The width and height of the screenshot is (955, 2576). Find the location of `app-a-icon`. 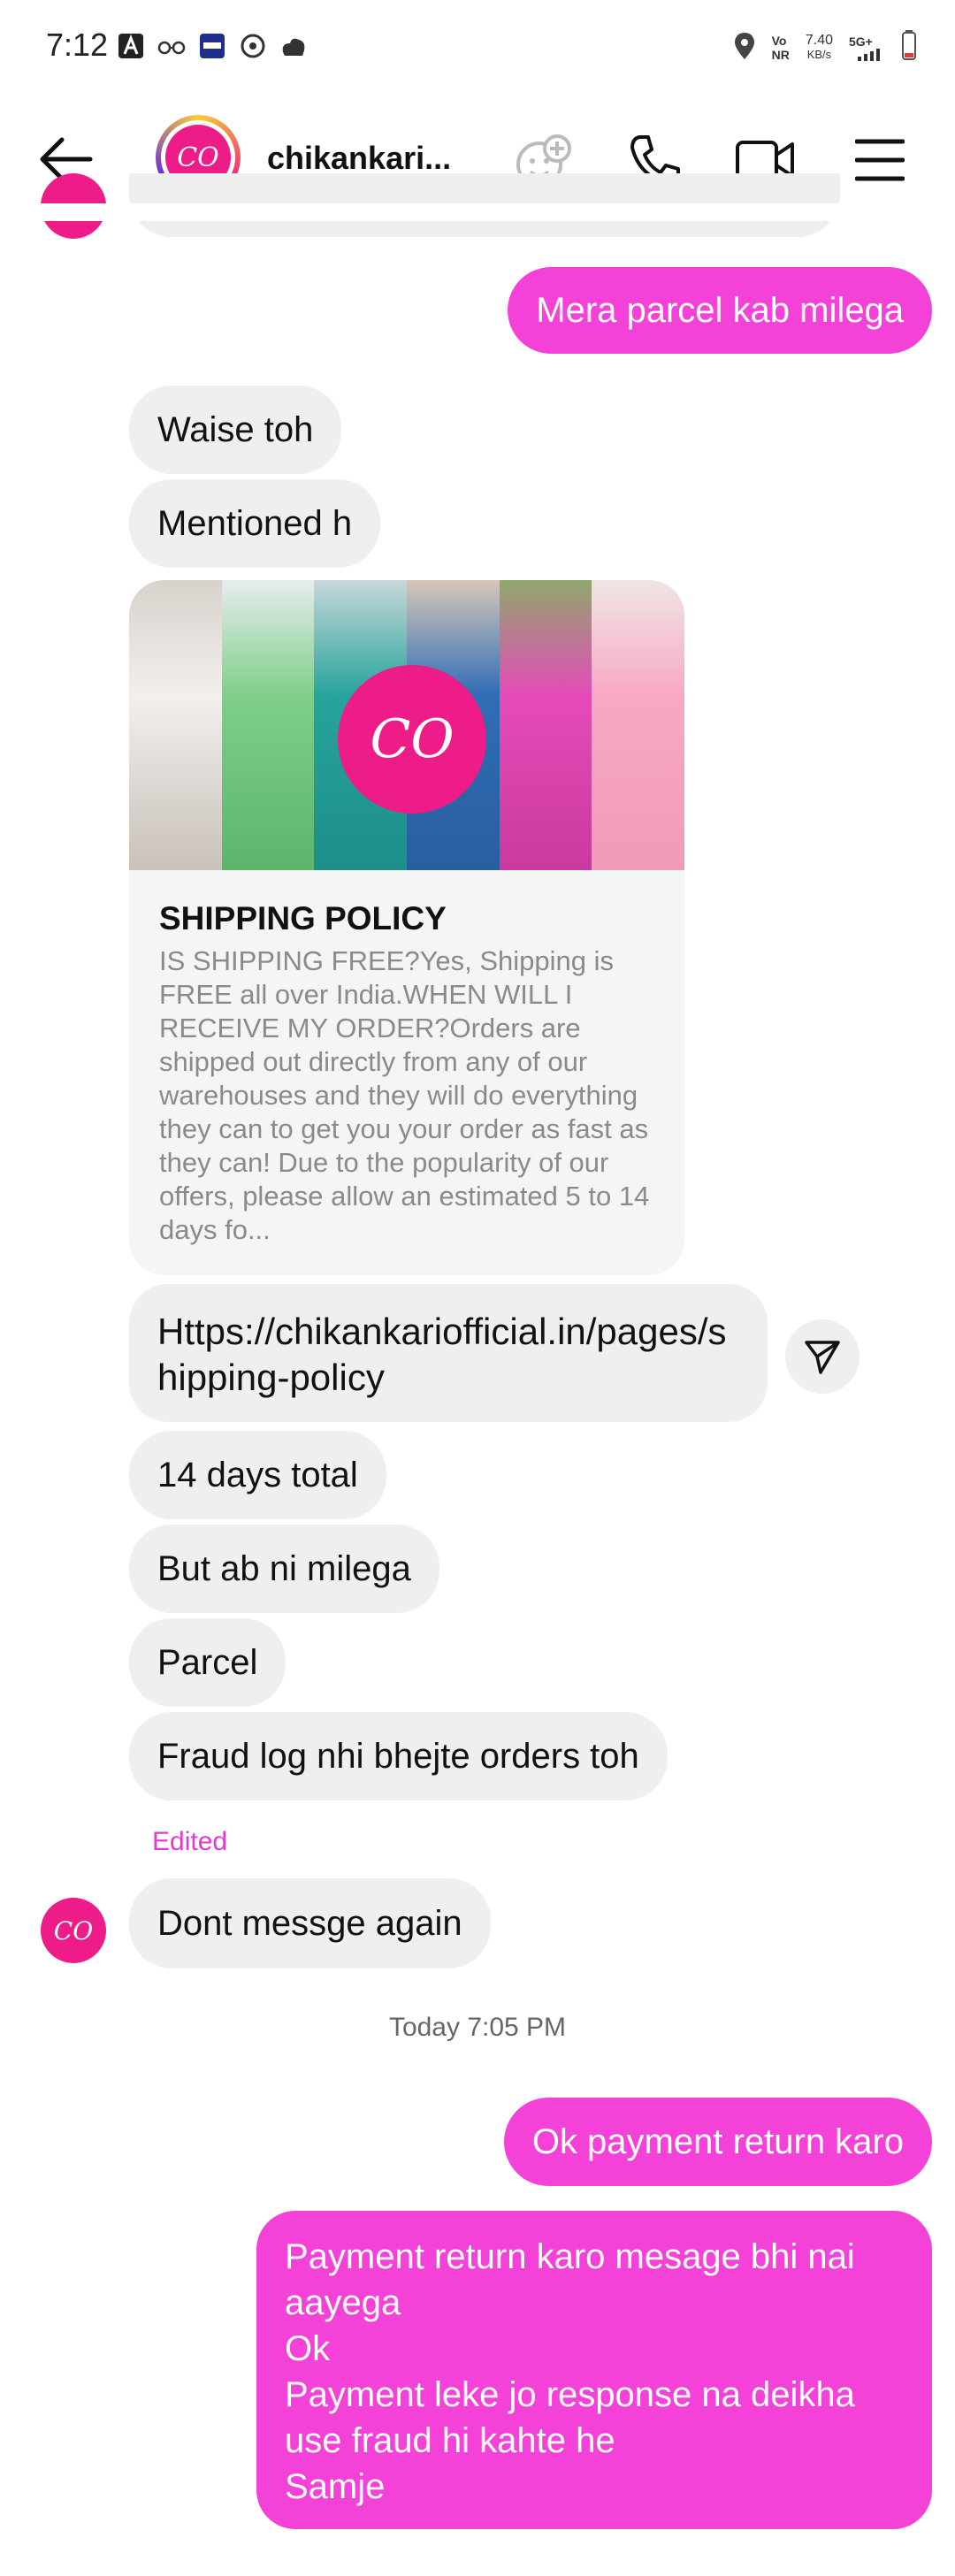

app-a-icon is located at coordinates (131, 46).